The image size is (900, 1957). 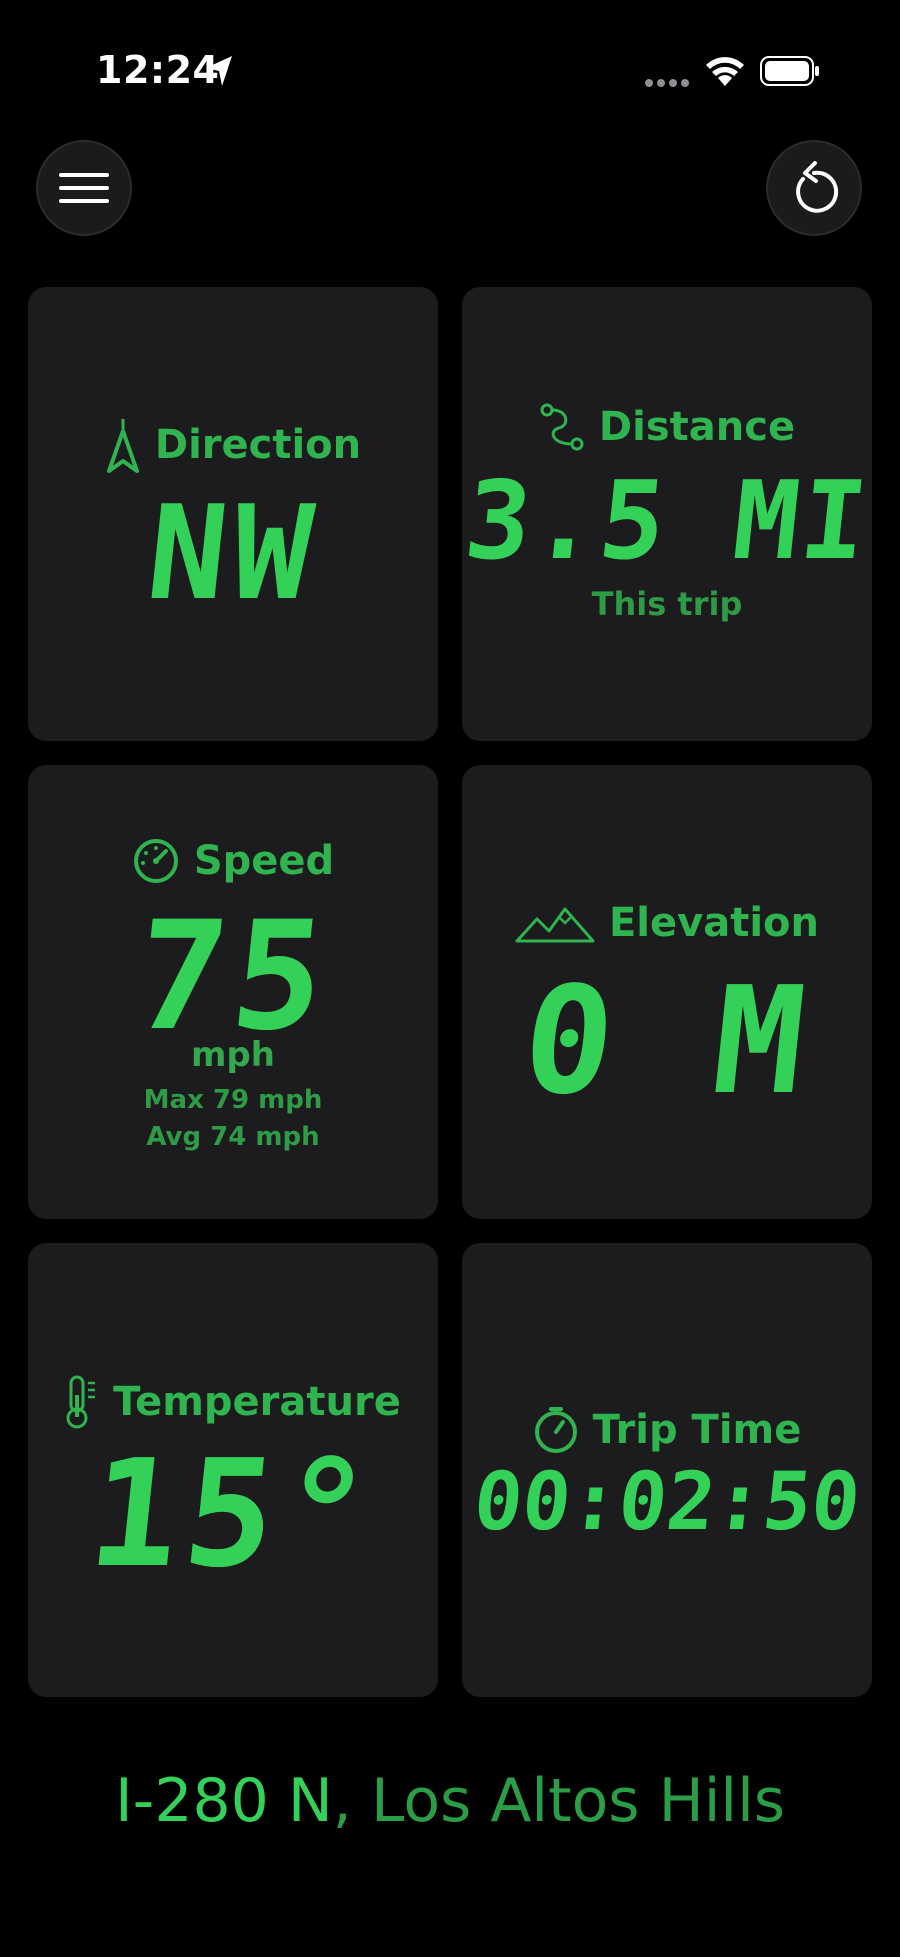 What do you see at coordinates (817, 187) in the screenshot?
I see `reset-arrow-icon` at bounding box center [817, 187].